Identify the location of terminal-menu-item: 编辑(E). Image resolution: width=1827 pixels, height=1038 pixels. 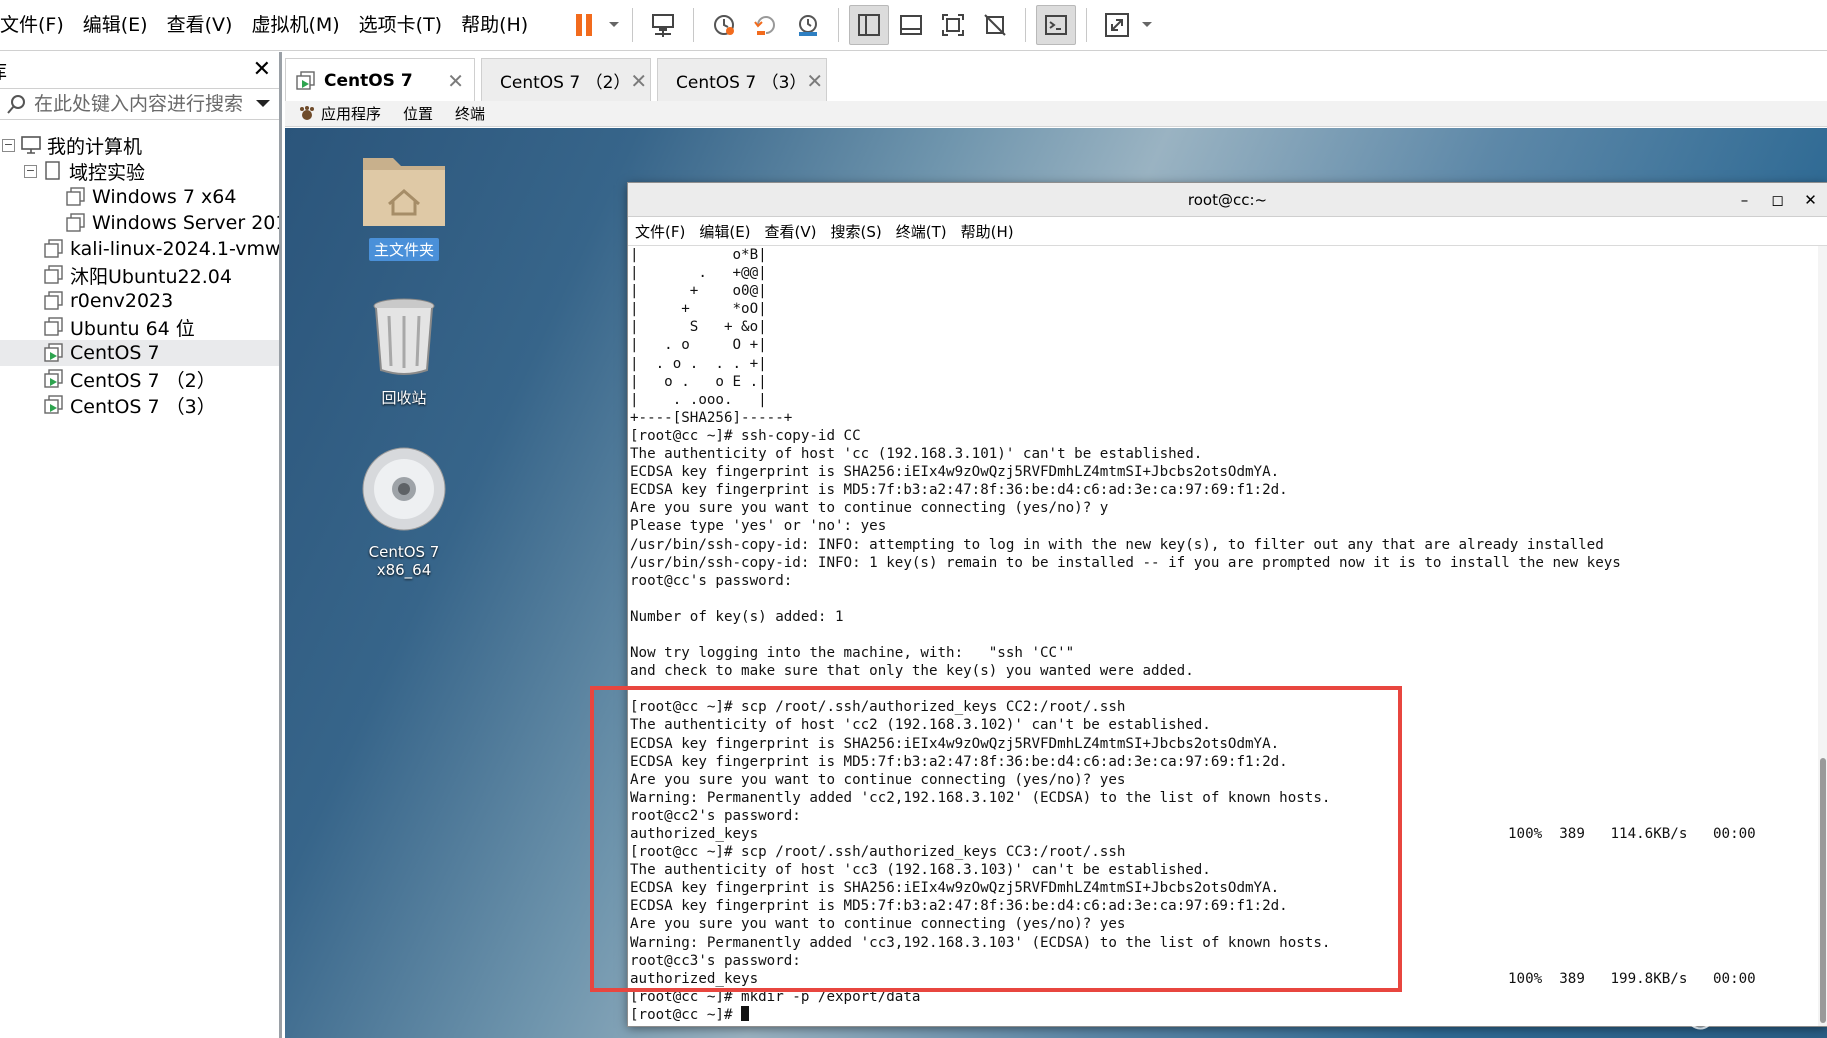
(724, 231).